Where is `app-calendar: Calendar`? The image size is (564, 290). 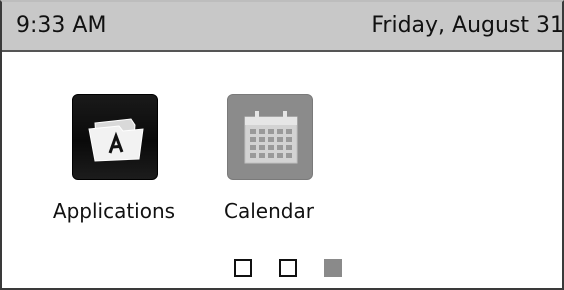
app-calendar: Calendar is located at coordinates (269, 164).